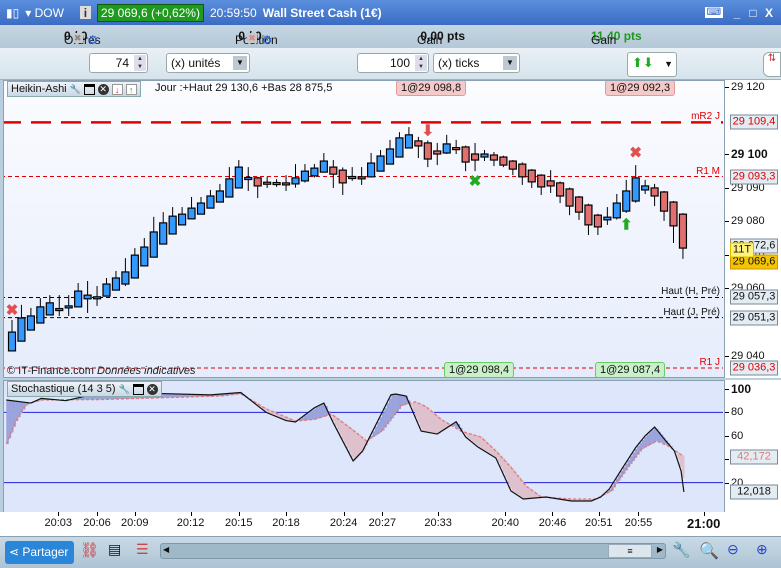  I want to click on stochastic-tick-mark, so click(727, 413).